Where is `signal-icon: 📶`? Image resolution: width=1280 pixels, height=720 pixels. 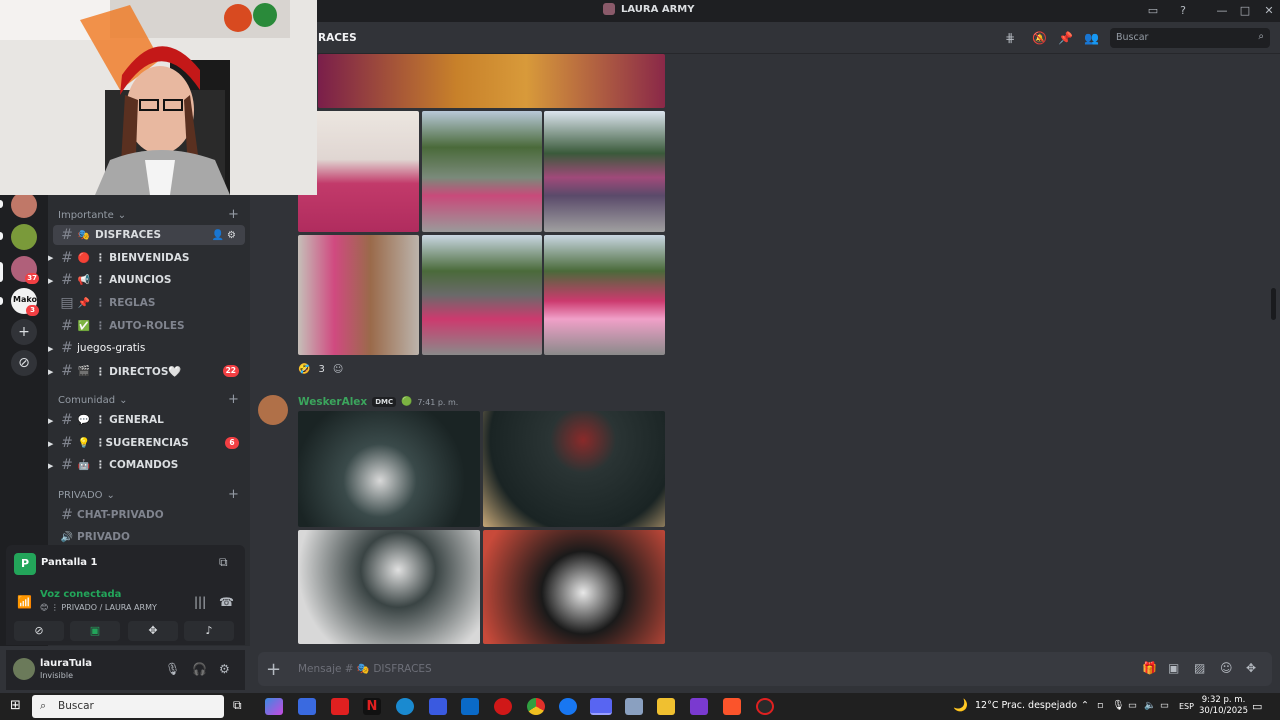 signal-icon: 📶 is located at coordinates (24, 602).